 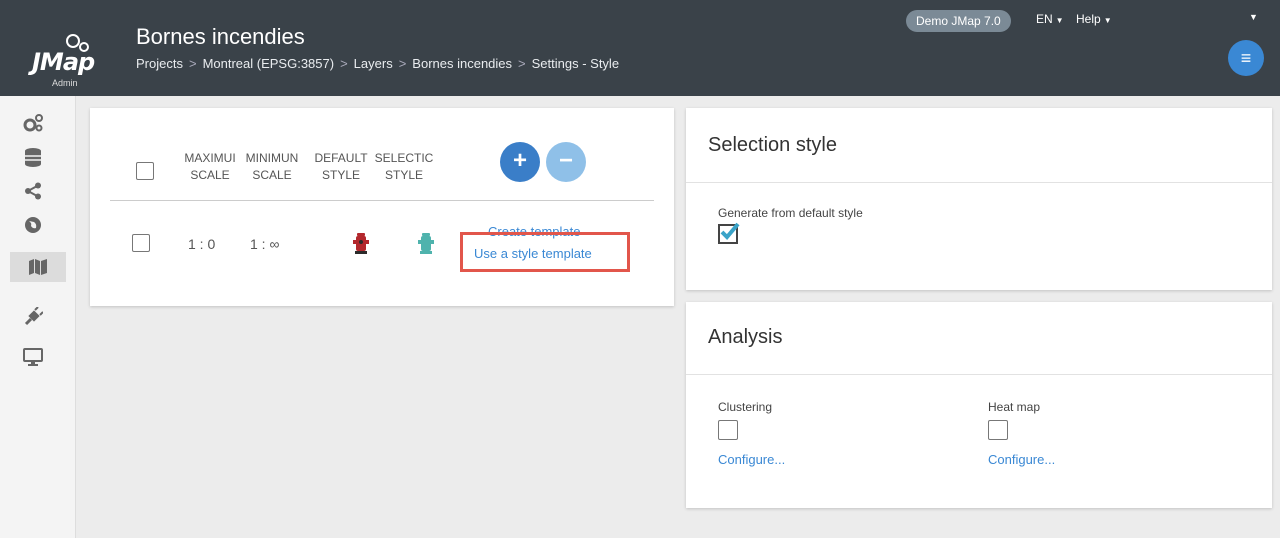 I want to click on main-menu-button: ≡, so click(x=1246, y=58).